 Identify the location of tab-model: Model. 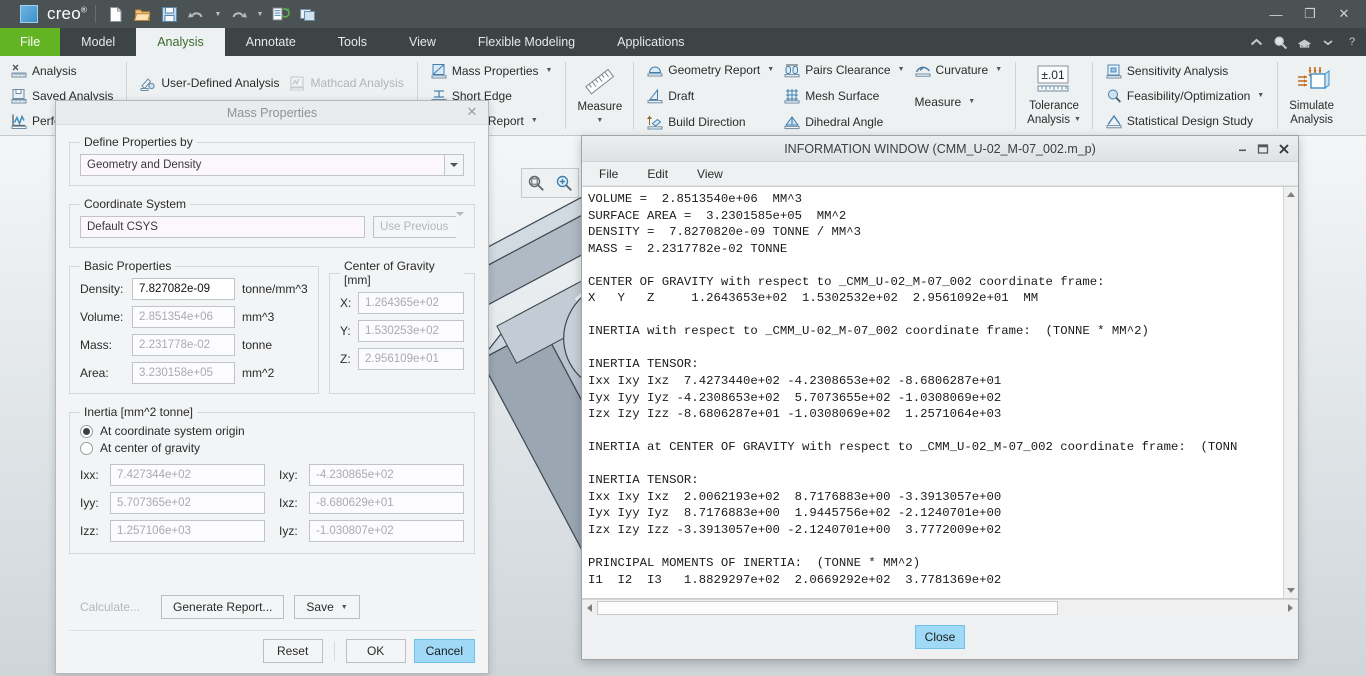
(98, 42).